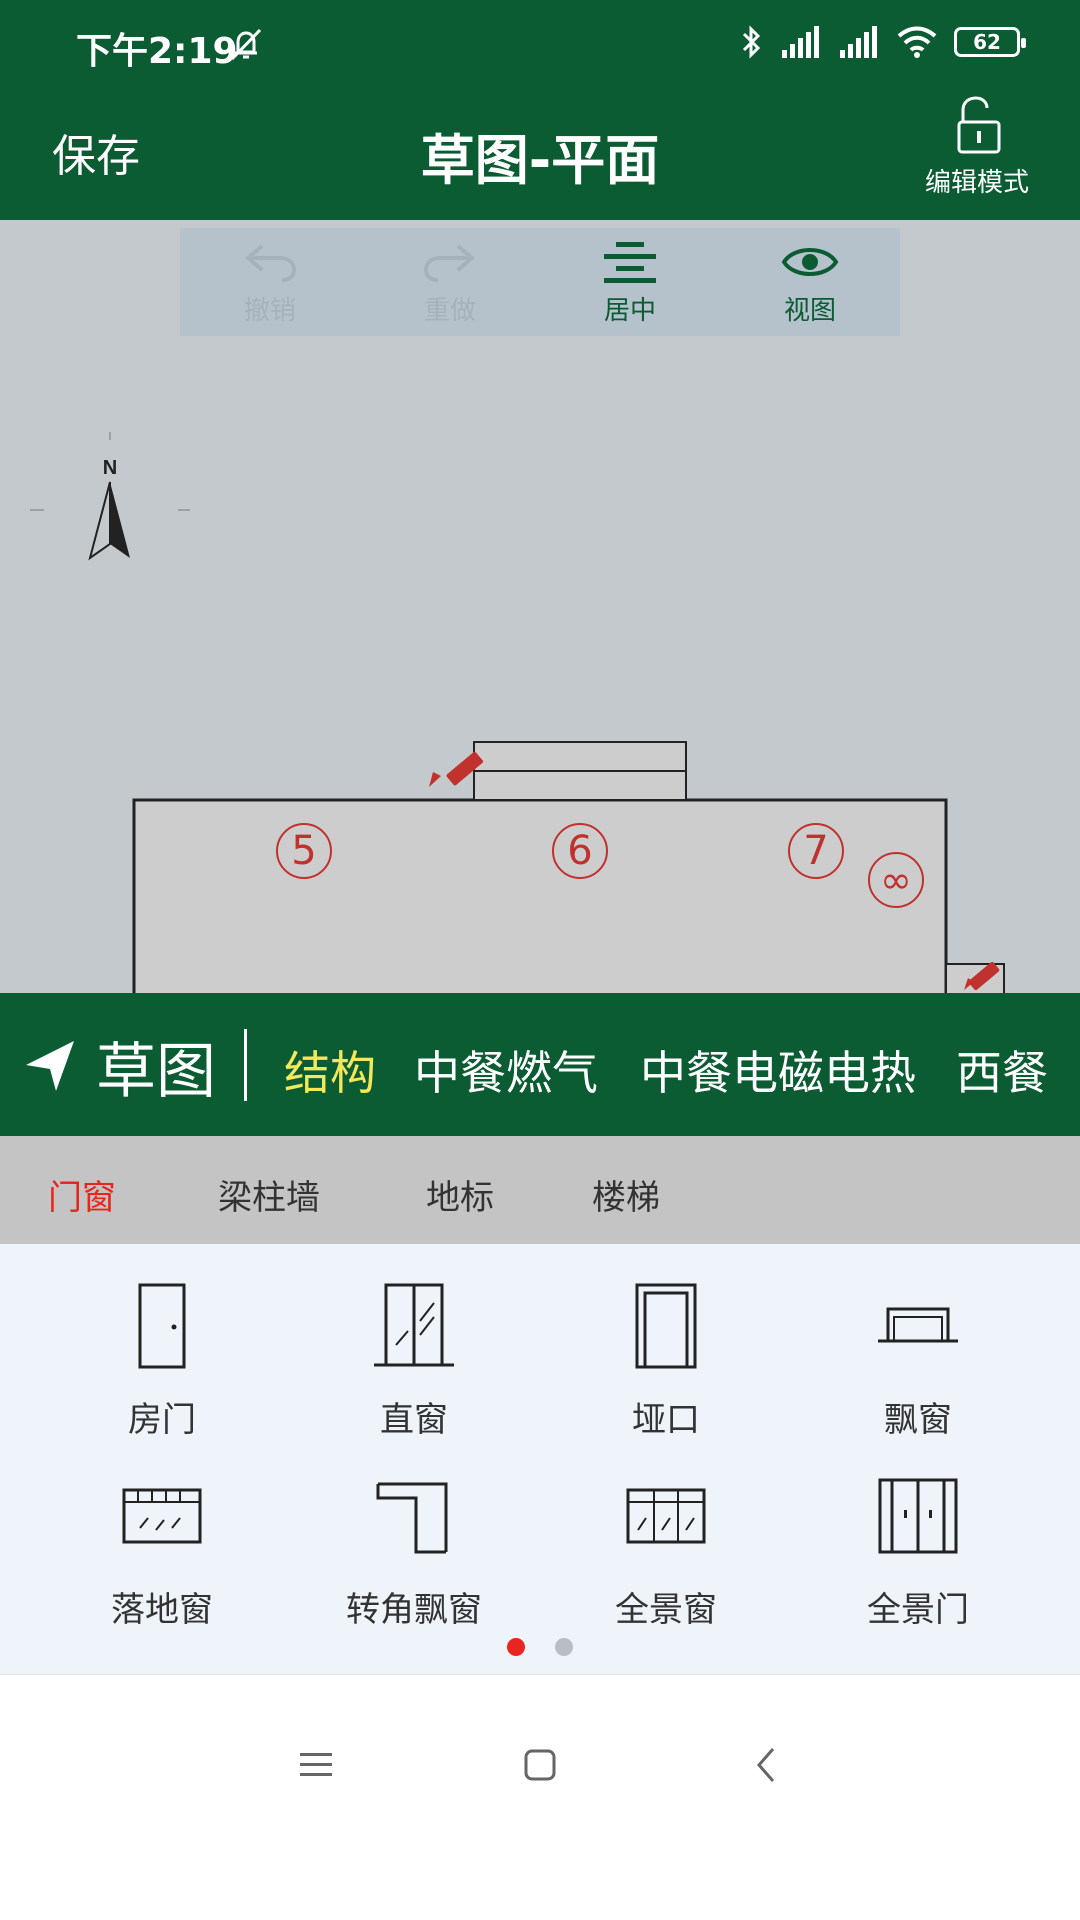  What do you see at coordinates (330, 1070) in the screenshot?
I see `category-tab: 结构` at bounding box center [330, 1070].